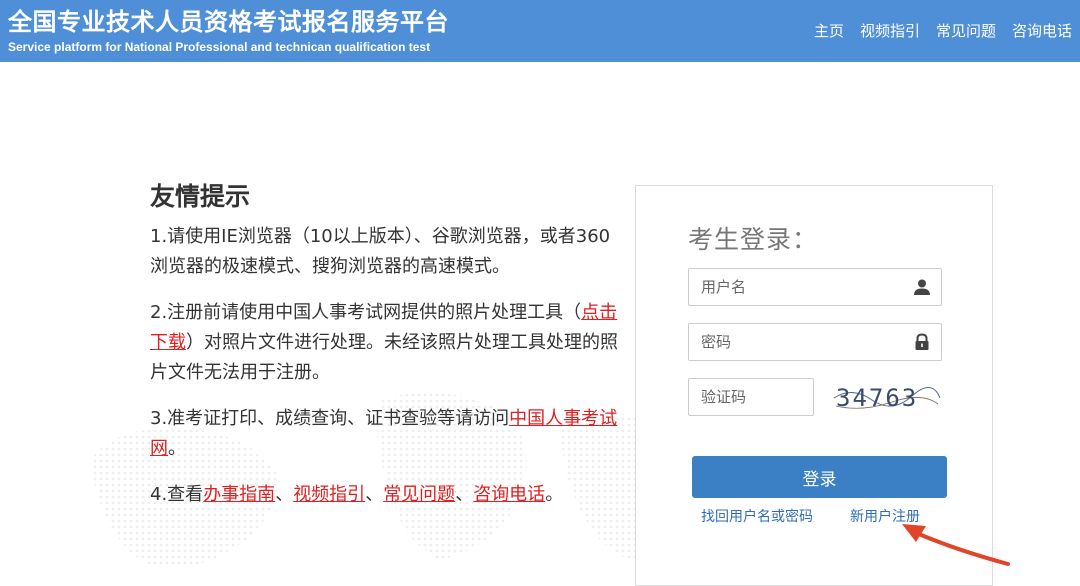 Image resolution: width=1080 pixels, height=586 pixels. I want to click on nav-home: 主页, so click(829, 30).